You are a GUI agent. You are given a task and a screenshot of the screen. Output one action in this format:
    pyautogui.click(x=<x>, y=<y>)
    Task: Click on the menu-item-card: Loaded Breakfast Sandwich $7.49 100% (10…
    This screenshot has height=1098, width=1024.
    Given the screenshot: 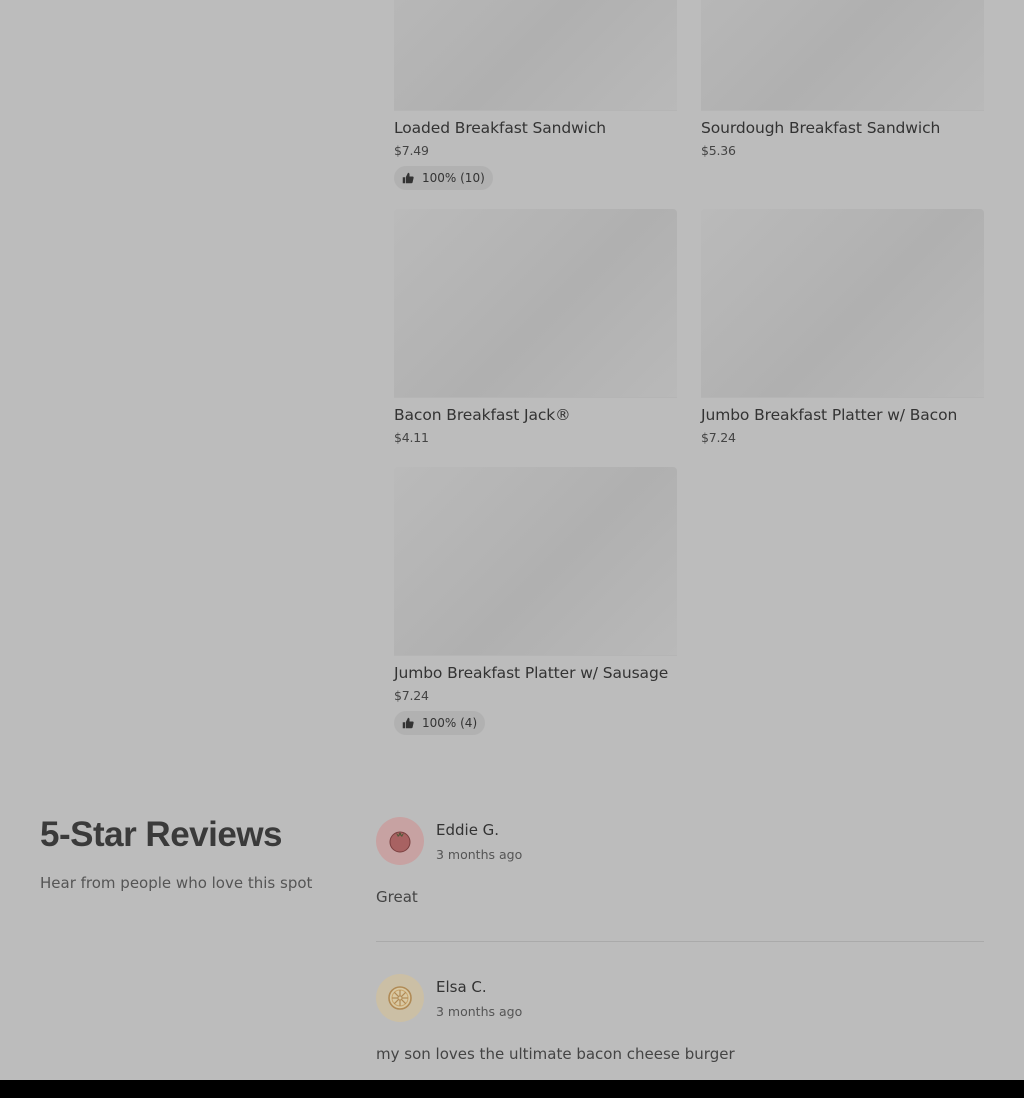 What is the action you would take?
    pyautogui.click(x=535, y=95)
    